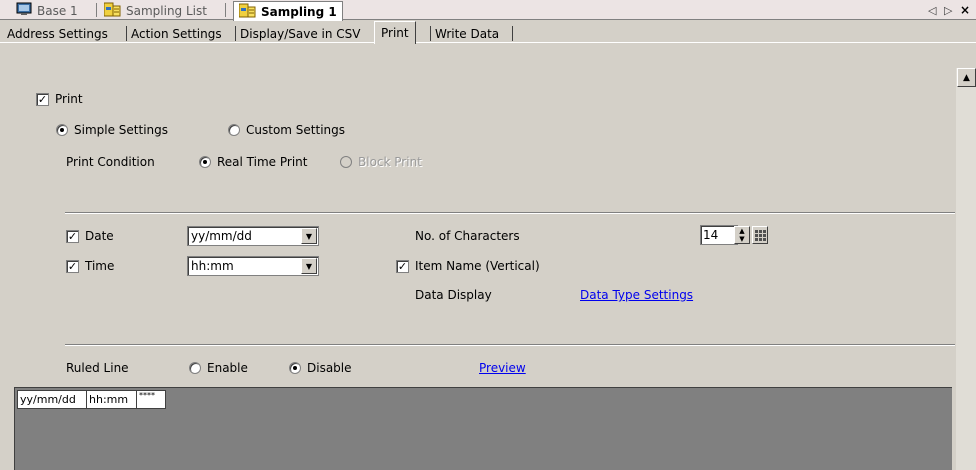 The width and height of the screenshot is (976, 470). I want to click on ruled-line-disable-radio: Disable, so click(320, 368).